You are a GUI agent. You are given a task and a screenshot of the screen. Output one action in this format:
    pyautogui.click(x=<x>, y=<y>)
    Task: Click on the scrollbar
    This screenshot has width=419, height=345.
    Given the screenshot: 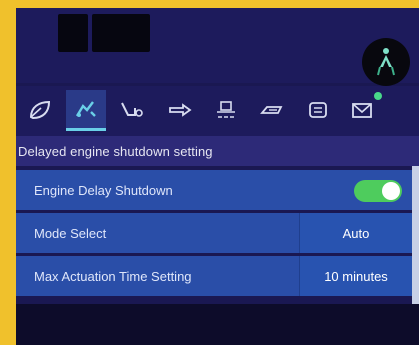 What is the action you would take?
    pyautogui.click(x=415, y=238)
    